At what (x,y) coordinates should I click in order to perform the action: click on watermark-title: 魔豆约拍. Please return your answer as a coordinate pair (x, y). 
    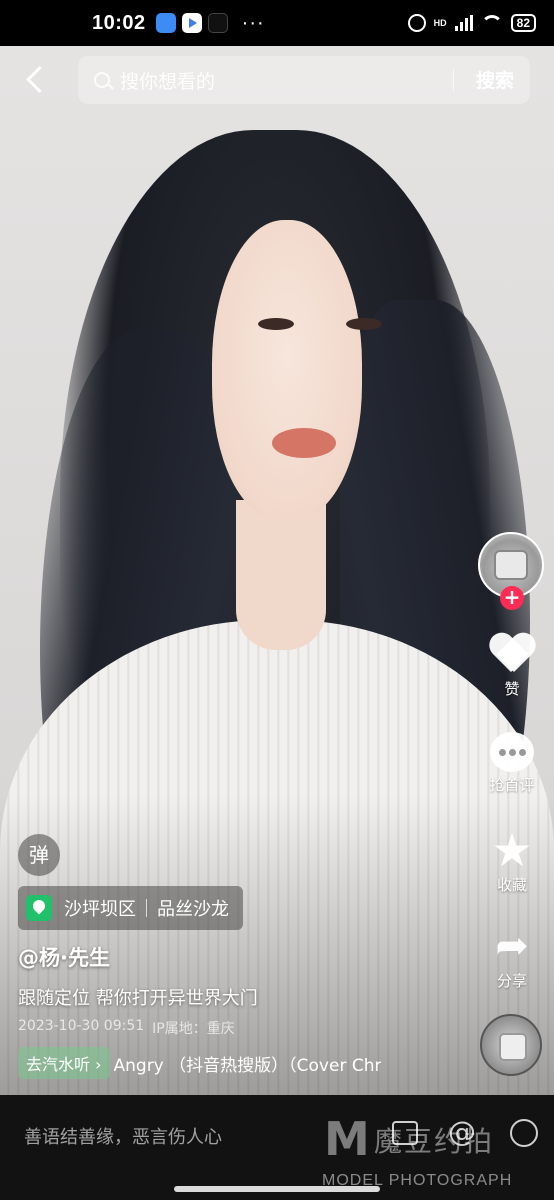
    Looking at the image, I should click on (434, 1141).